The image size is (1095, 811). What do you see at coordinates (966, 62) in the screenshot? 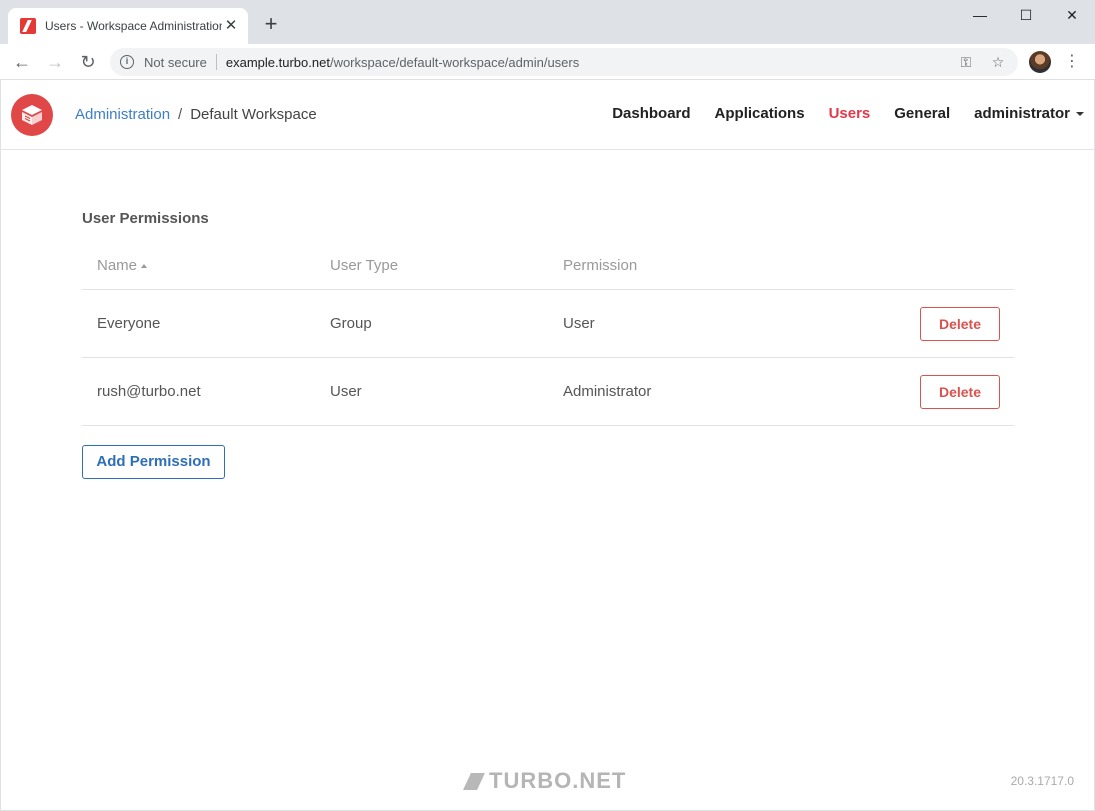
I see `key-icon: ⚿` at bounding box center [966, 62].